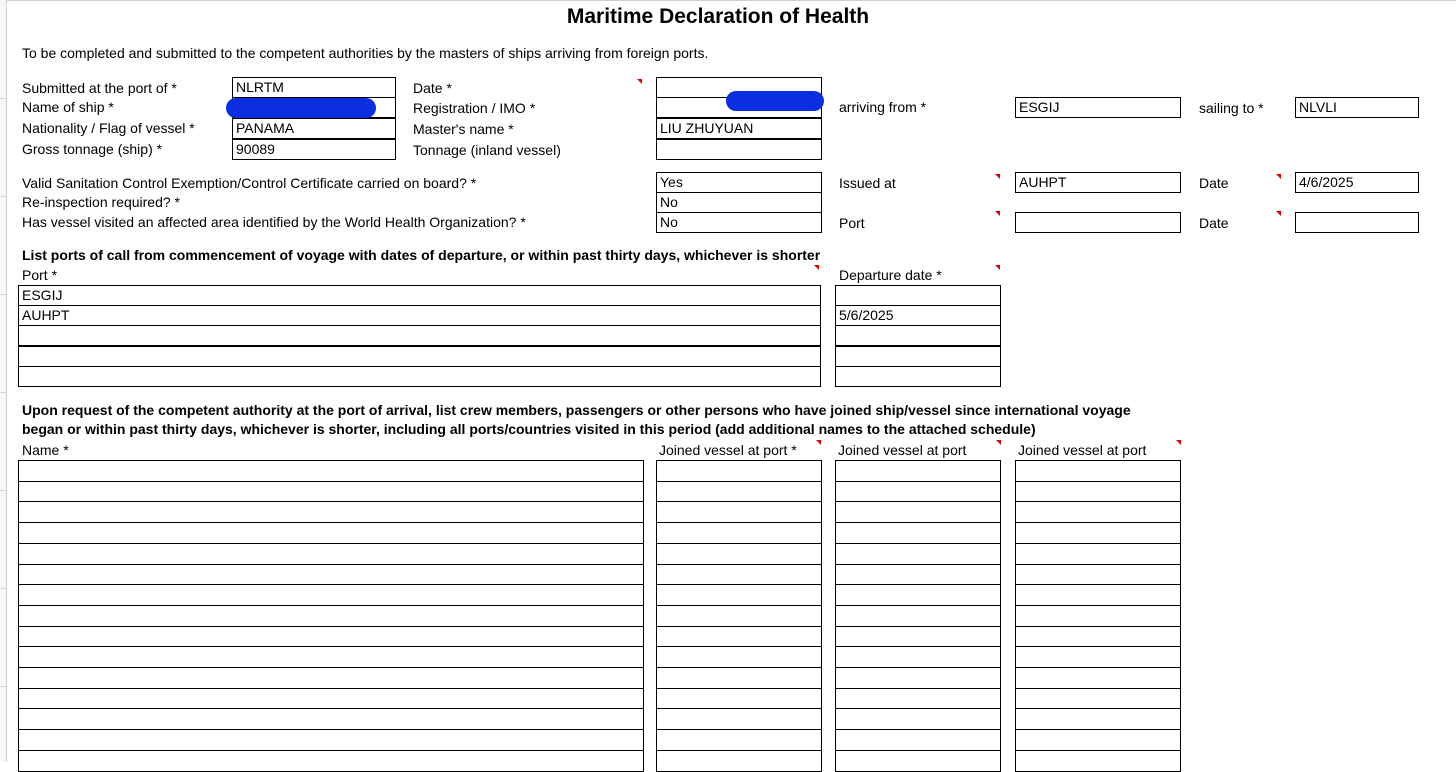  I want to click on submitted-port-field: NLRTM, so click(314, 87).